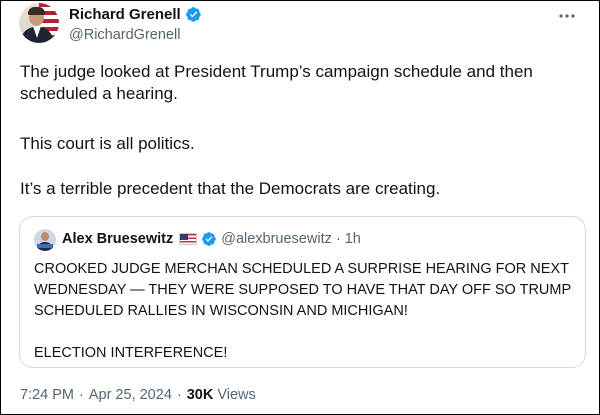  Describe the element at coordinates (200, 395) in the screenshot. I see `views-count: 30K` at that location.